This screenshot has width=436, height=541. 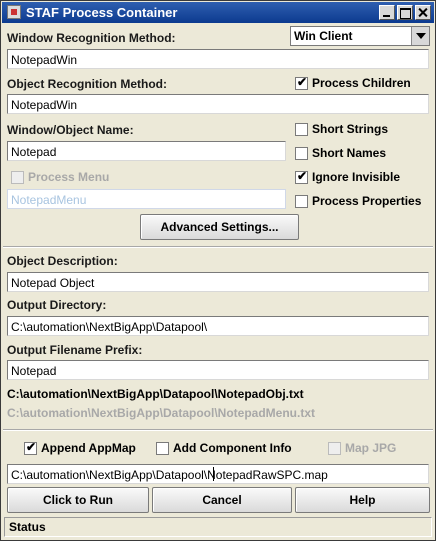 What do you see at coordinates (218, 59) in the screenshot?
I see `window-recognition-input: NotepadWin` at bounding box center [218, 59].